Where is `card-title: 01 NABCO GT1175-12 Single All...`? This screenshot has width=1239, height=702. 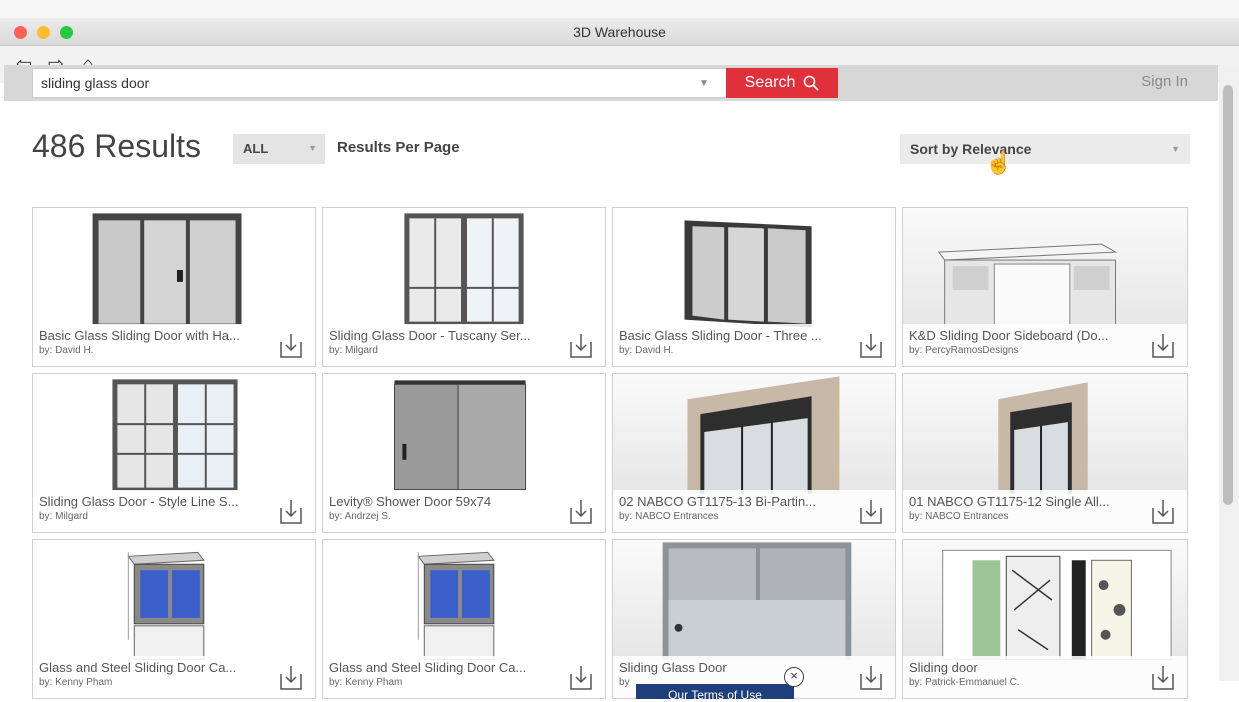
card-title: 01 NABCO GT1175-12 Single All... is located at coordinates (1025, 501).